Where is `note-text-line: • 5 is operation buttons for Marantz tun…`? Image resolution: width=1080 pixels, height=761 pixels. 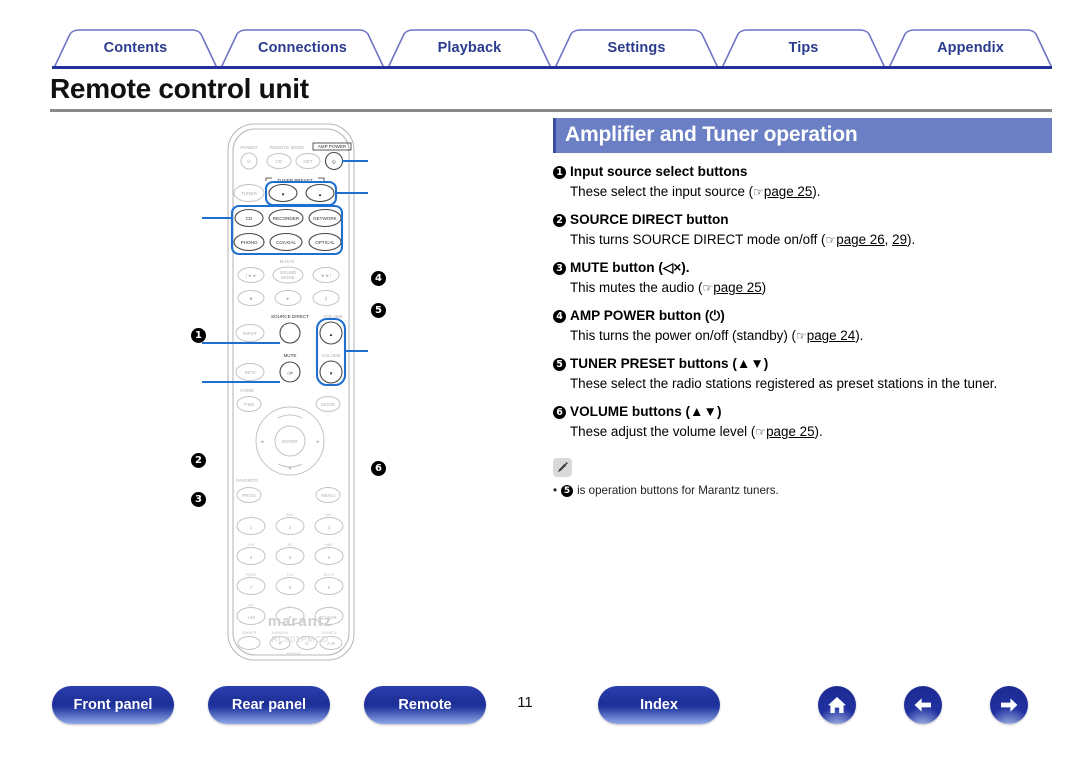
note-text-line: • 5 is operation buttons for Marantz tun… is located at coordinates (802, 490).